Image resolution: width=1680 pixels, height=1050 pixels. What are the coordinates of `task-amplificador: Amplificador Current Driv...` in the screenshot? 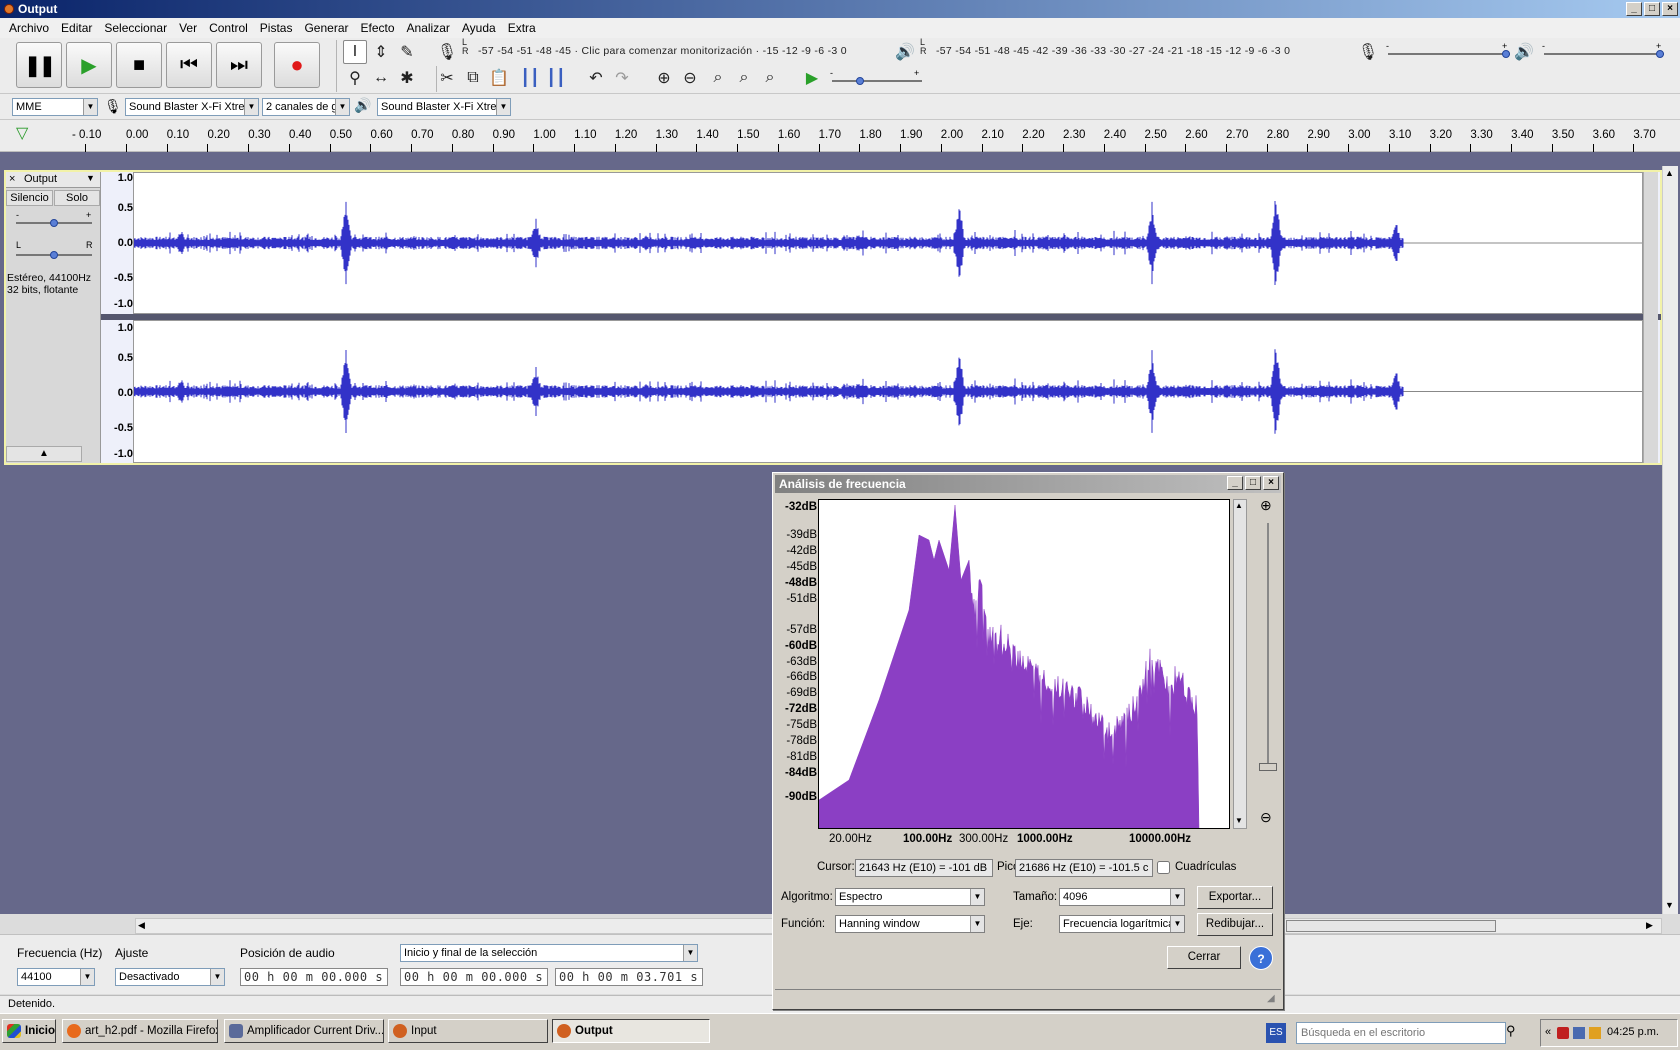 It's located at (304, 1031).